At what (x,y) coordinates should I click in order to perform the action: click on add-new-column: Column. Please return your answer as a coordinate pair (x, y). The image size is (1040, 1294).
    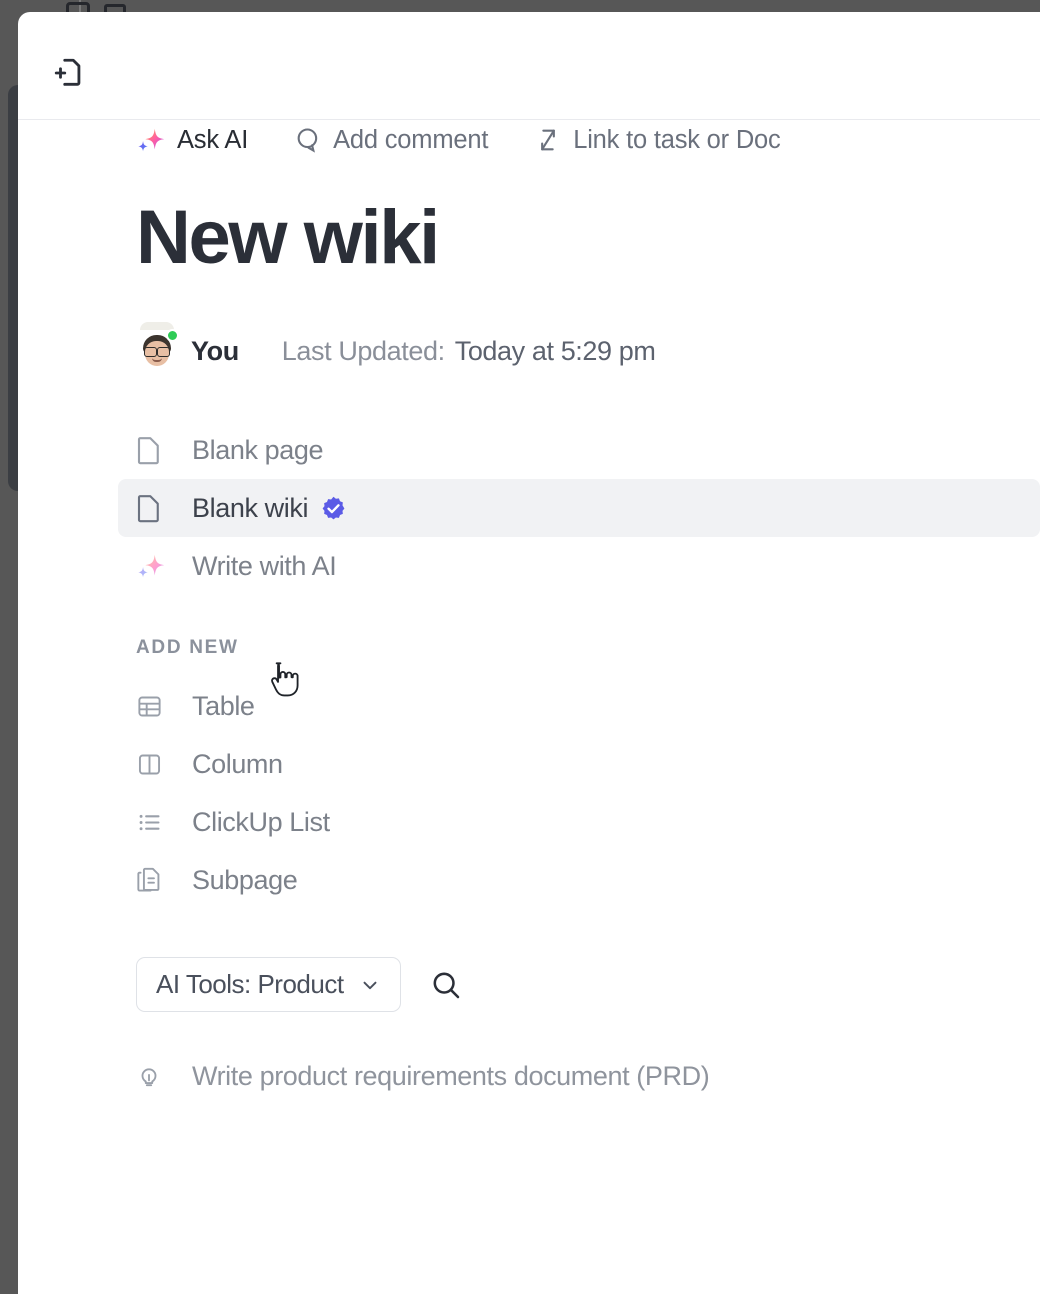
    Looking at the image, I should click on (579, 764).